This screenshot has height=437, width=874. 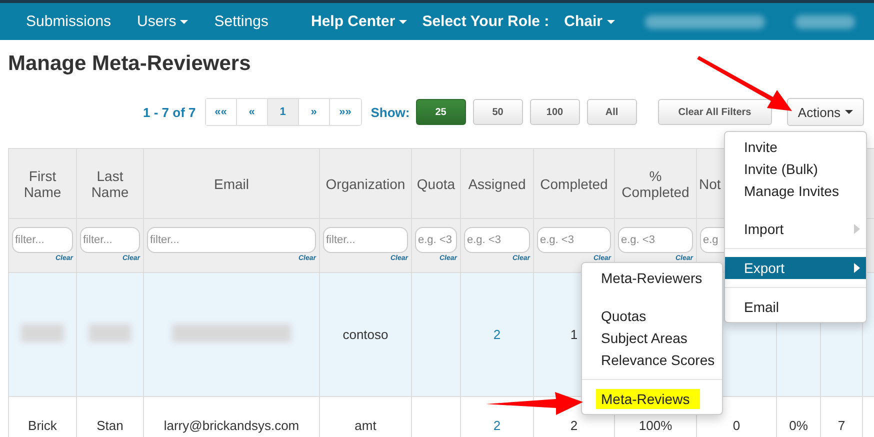 What do you see at coordinates (497, 183) in the screenshot?
I see `column-header: Assigned` at bounding box center [497, 183].